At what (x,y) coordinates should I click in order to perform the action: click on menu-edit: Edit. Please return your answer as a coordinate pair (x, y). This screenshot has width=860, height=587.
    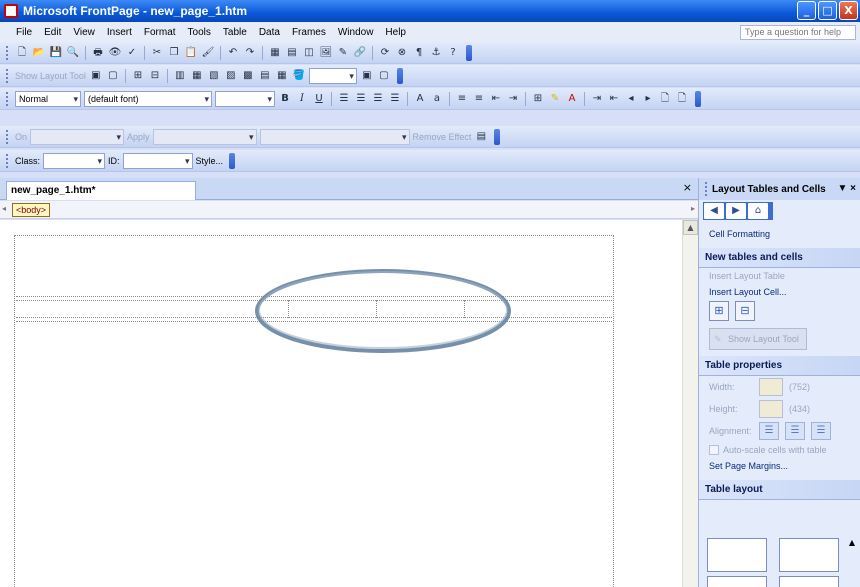
    Looking at the image, I should click on (52, 32).